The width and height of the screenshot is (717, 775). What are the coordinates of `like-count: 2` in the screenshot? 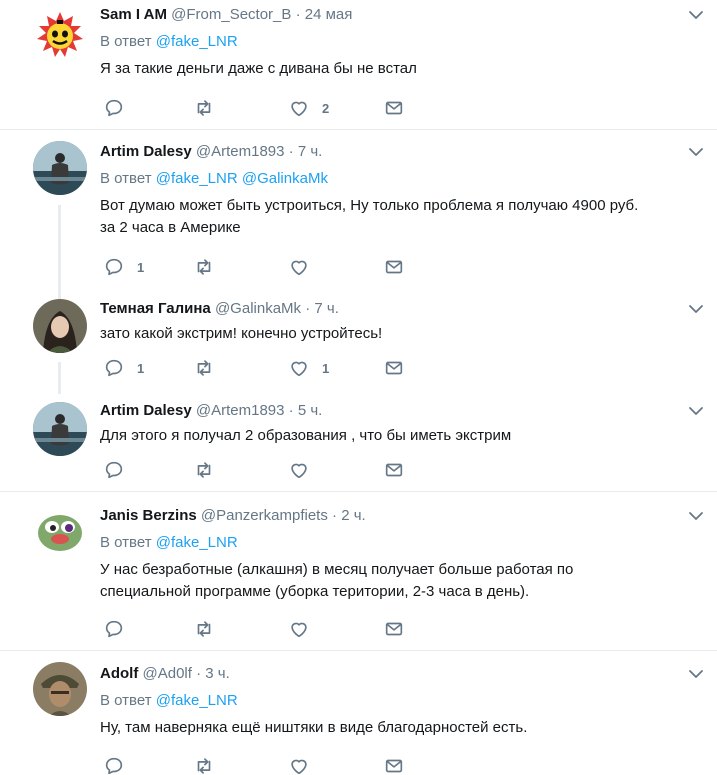 It's located at (326, 108).